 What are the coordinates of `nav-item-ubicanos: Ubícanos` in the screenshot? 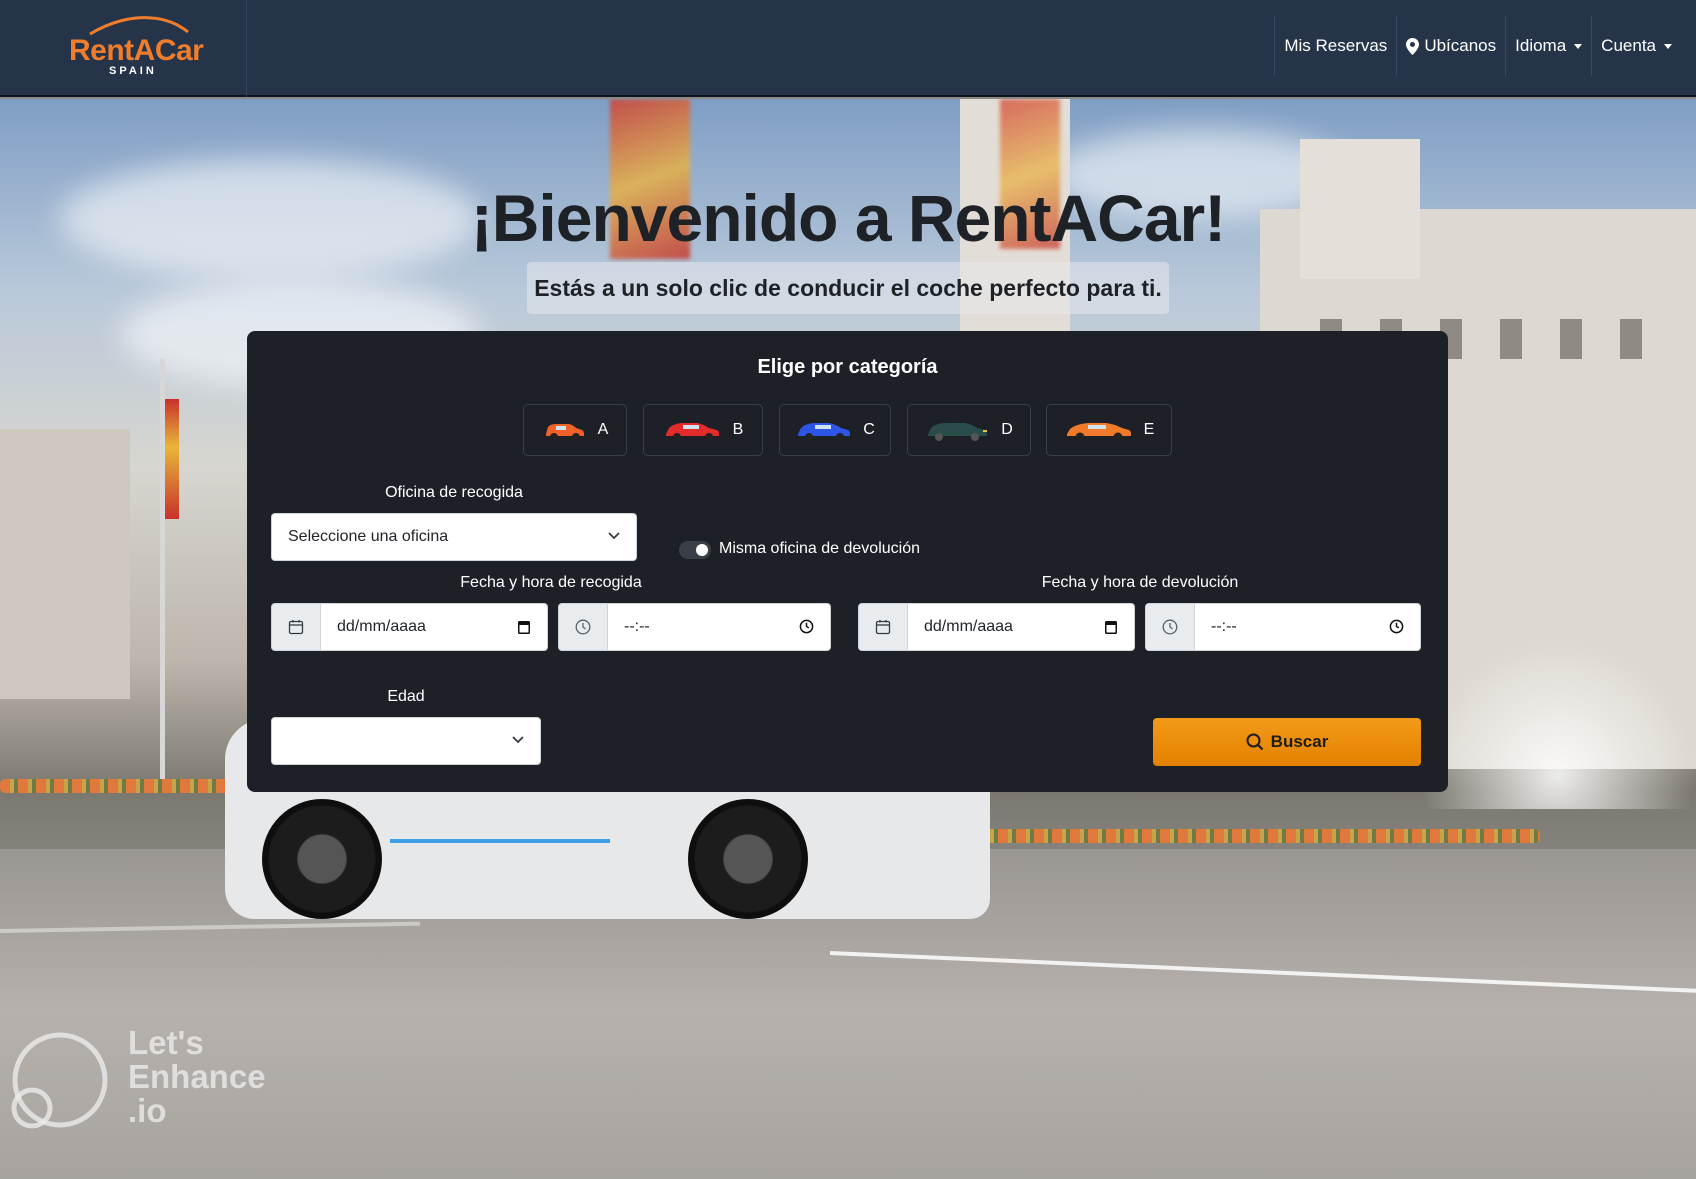 It's located at (1450, 46).